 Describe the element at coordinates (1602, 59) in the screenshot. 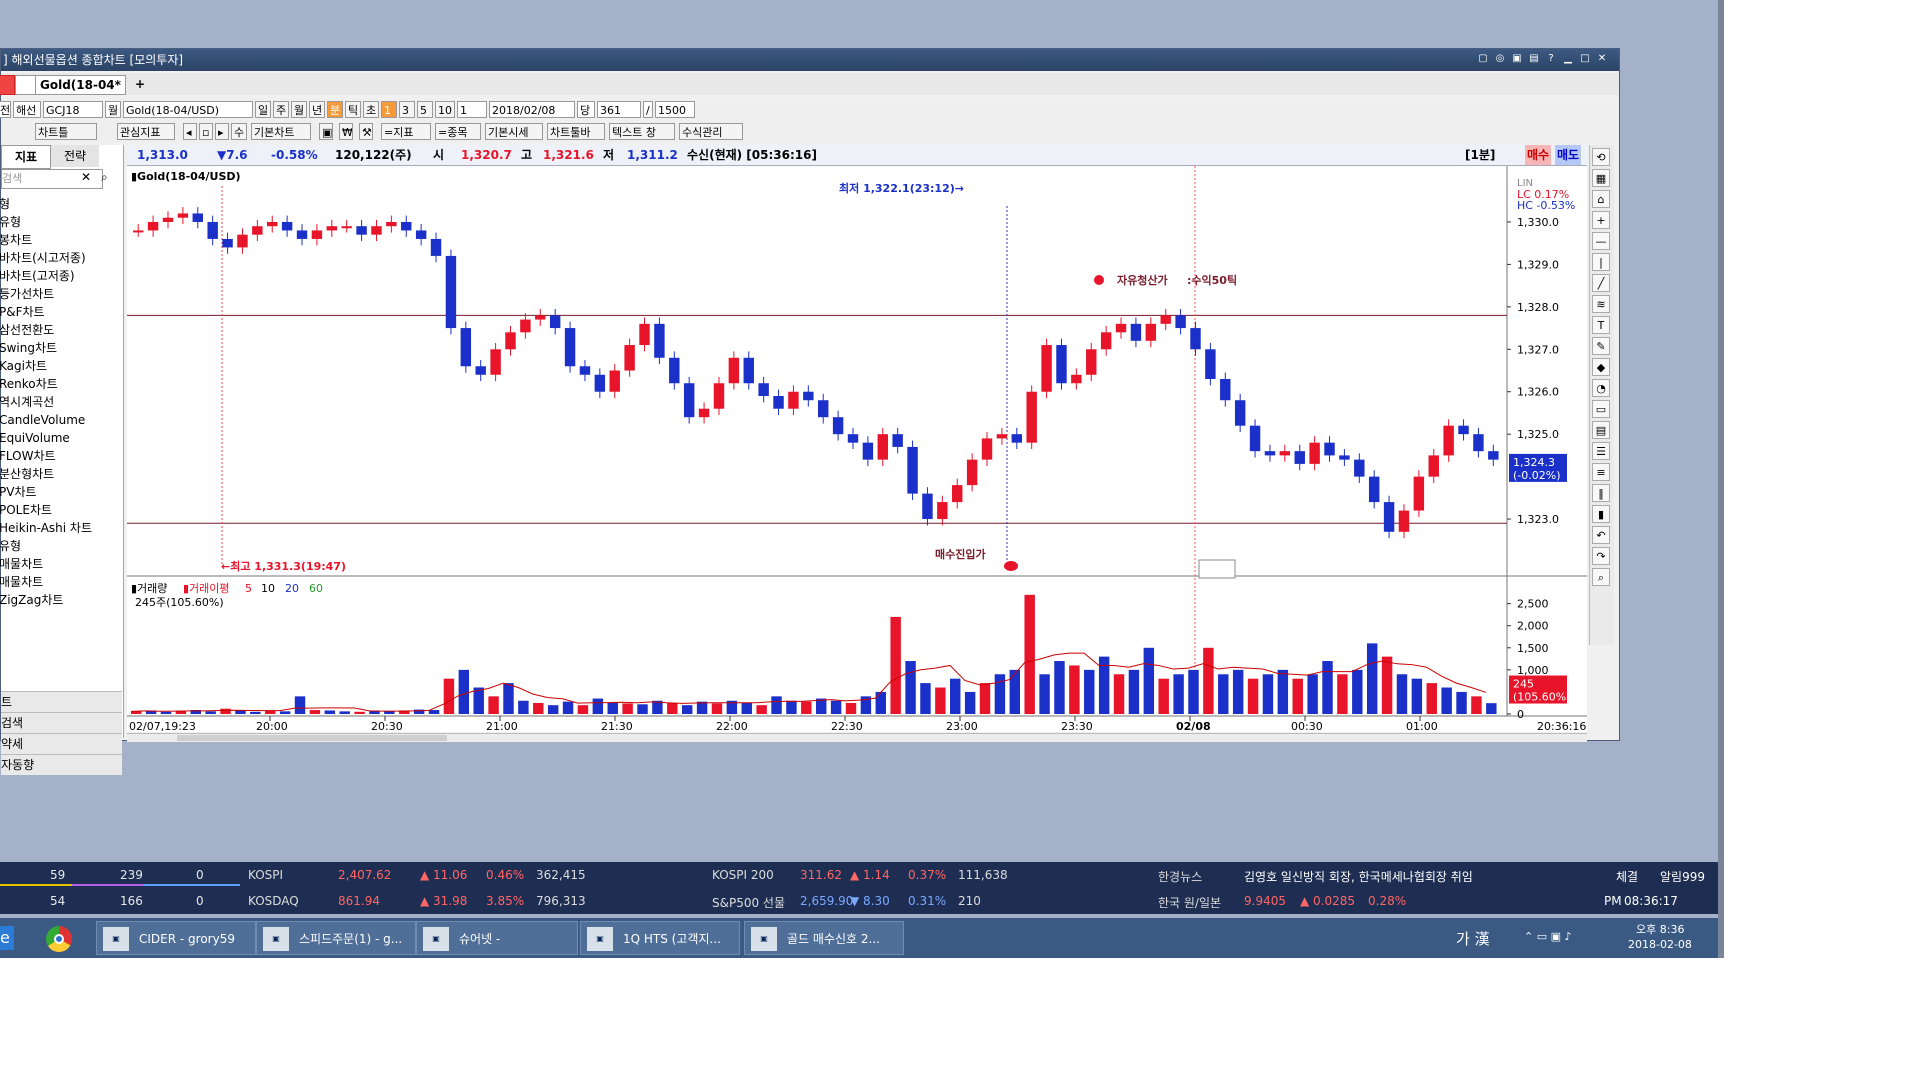

I see `close-icon: ✕` at that location.